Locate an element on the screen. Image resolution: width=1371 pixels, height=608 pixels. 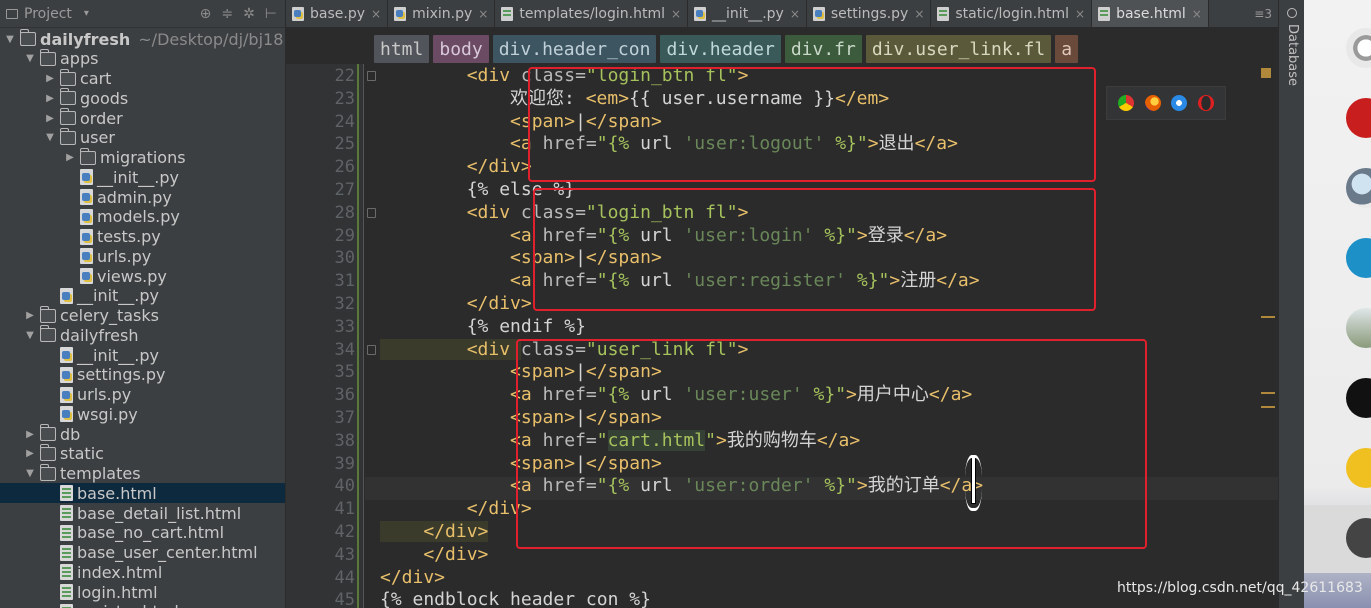
tree-folder: ▶ cart is located at coordinates (142, 78).